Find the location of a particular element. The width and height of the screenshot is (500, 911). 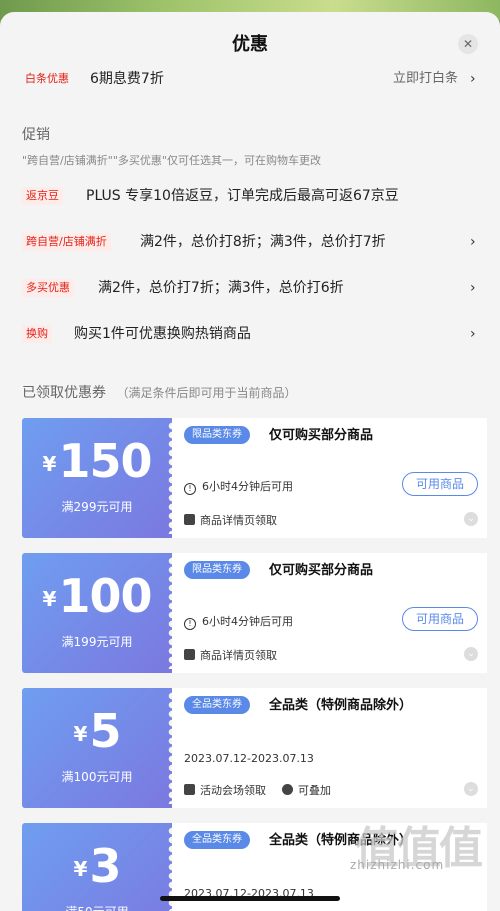

promo-text: 满2件，总价打7折；满3件，总价打6折 is located at coordinates (221, 288).